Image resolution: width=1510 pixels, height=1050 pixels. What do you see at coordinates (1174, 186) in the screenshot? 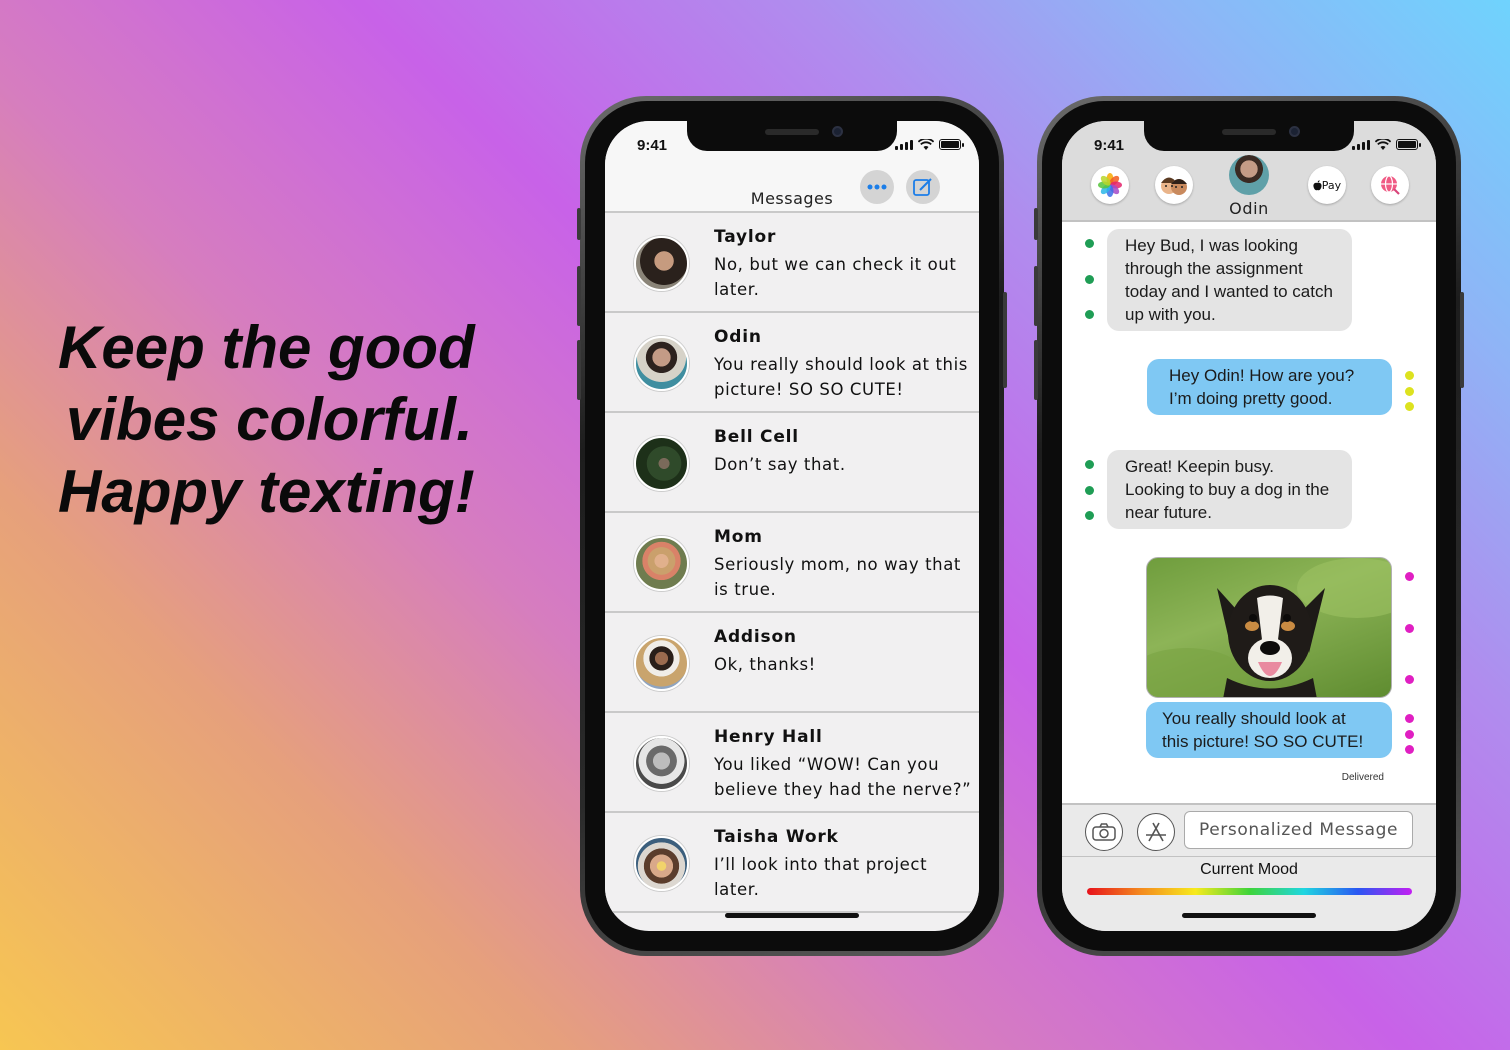
I see `memoji-icon` at bounding box center [1174, 186].